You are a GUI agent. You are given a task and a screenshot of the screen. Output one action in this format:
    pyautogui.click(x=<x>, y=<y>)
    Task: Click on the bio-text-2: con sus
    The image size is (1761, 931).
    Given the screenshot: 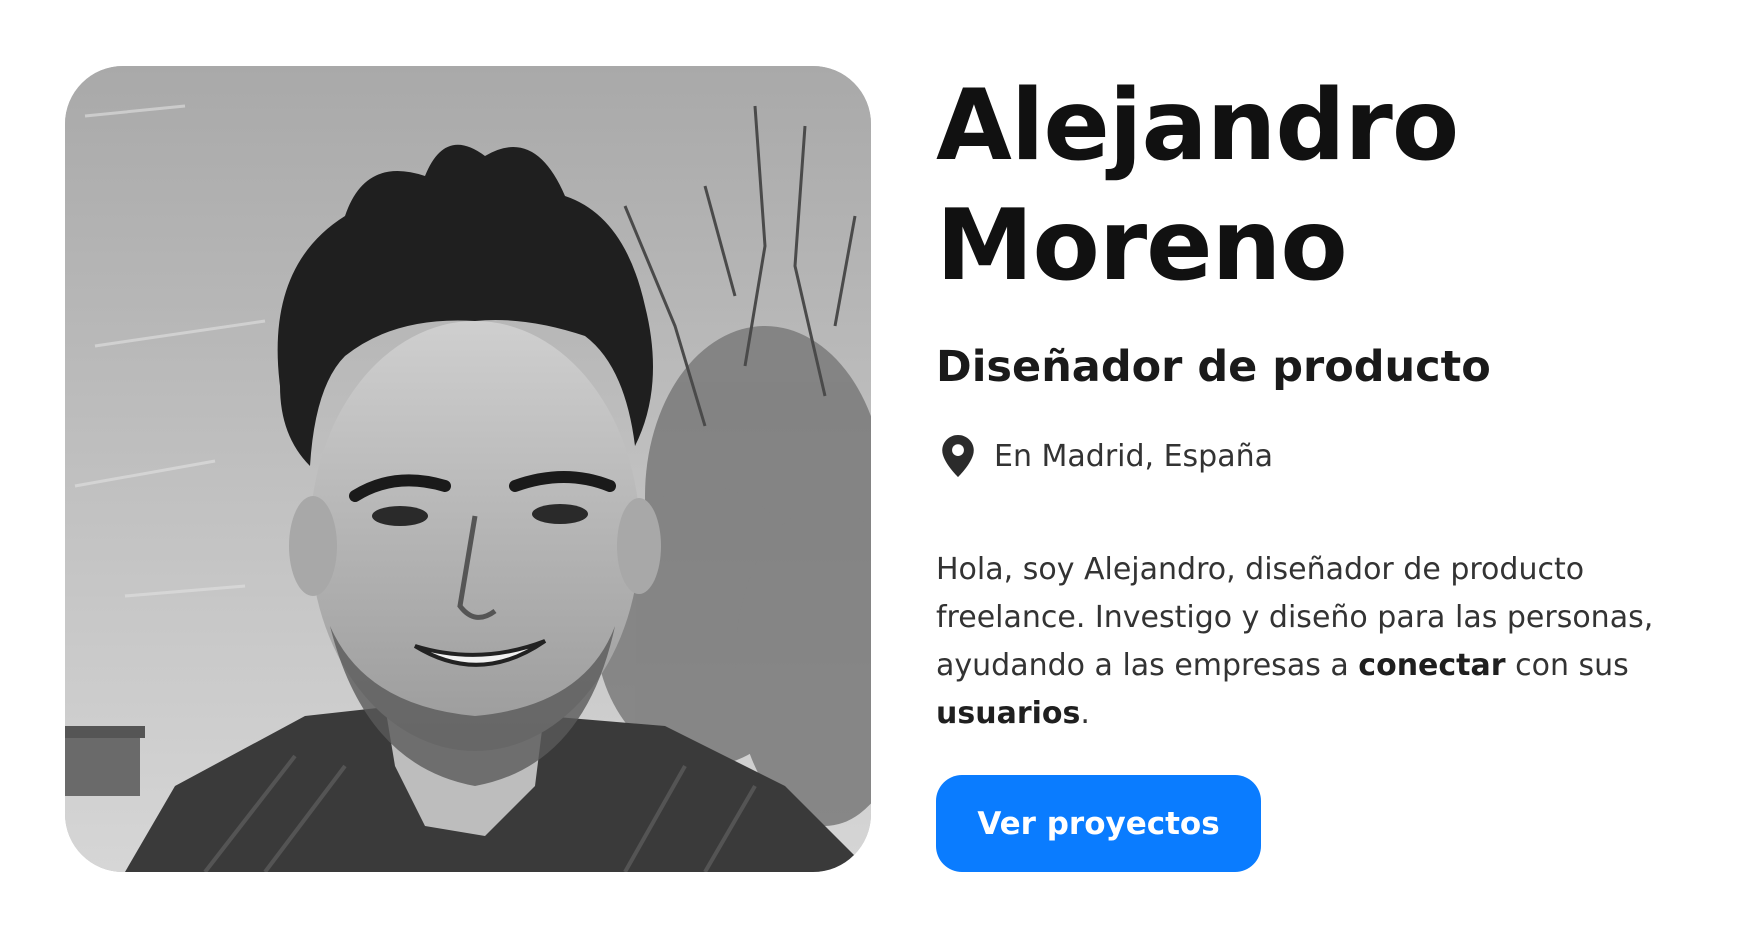 What is the action you would take?
    pyautogui.click(x=1567, y=665)
    